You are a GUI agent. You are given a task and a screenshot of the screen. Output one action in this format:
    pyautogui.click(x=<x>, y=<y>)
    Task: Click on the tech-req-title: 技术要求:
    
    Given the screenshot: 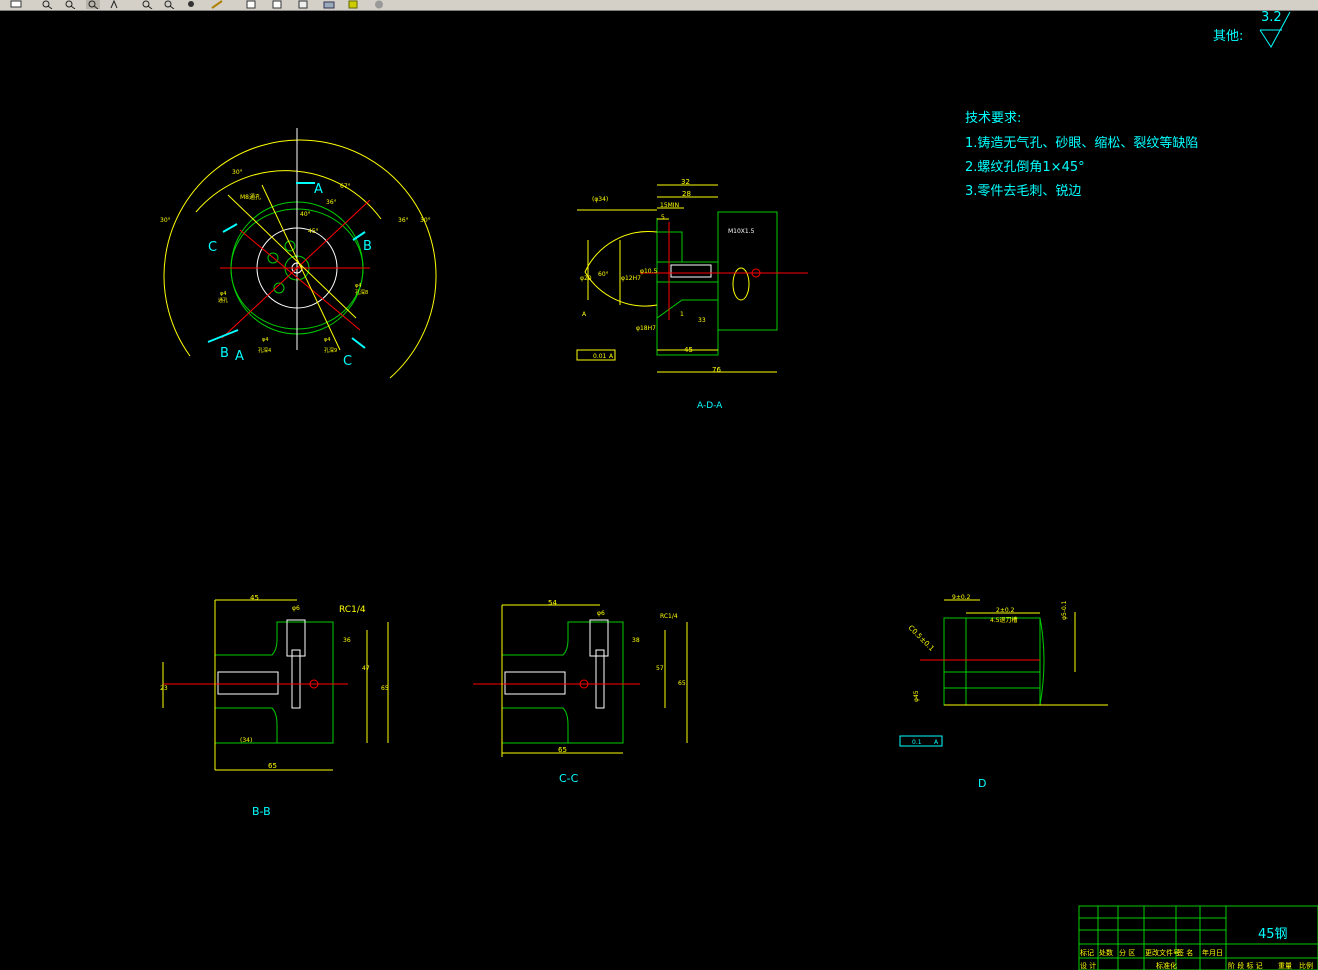 What is the action you would take?
    pyautogui.click(x=993, y=118)
    